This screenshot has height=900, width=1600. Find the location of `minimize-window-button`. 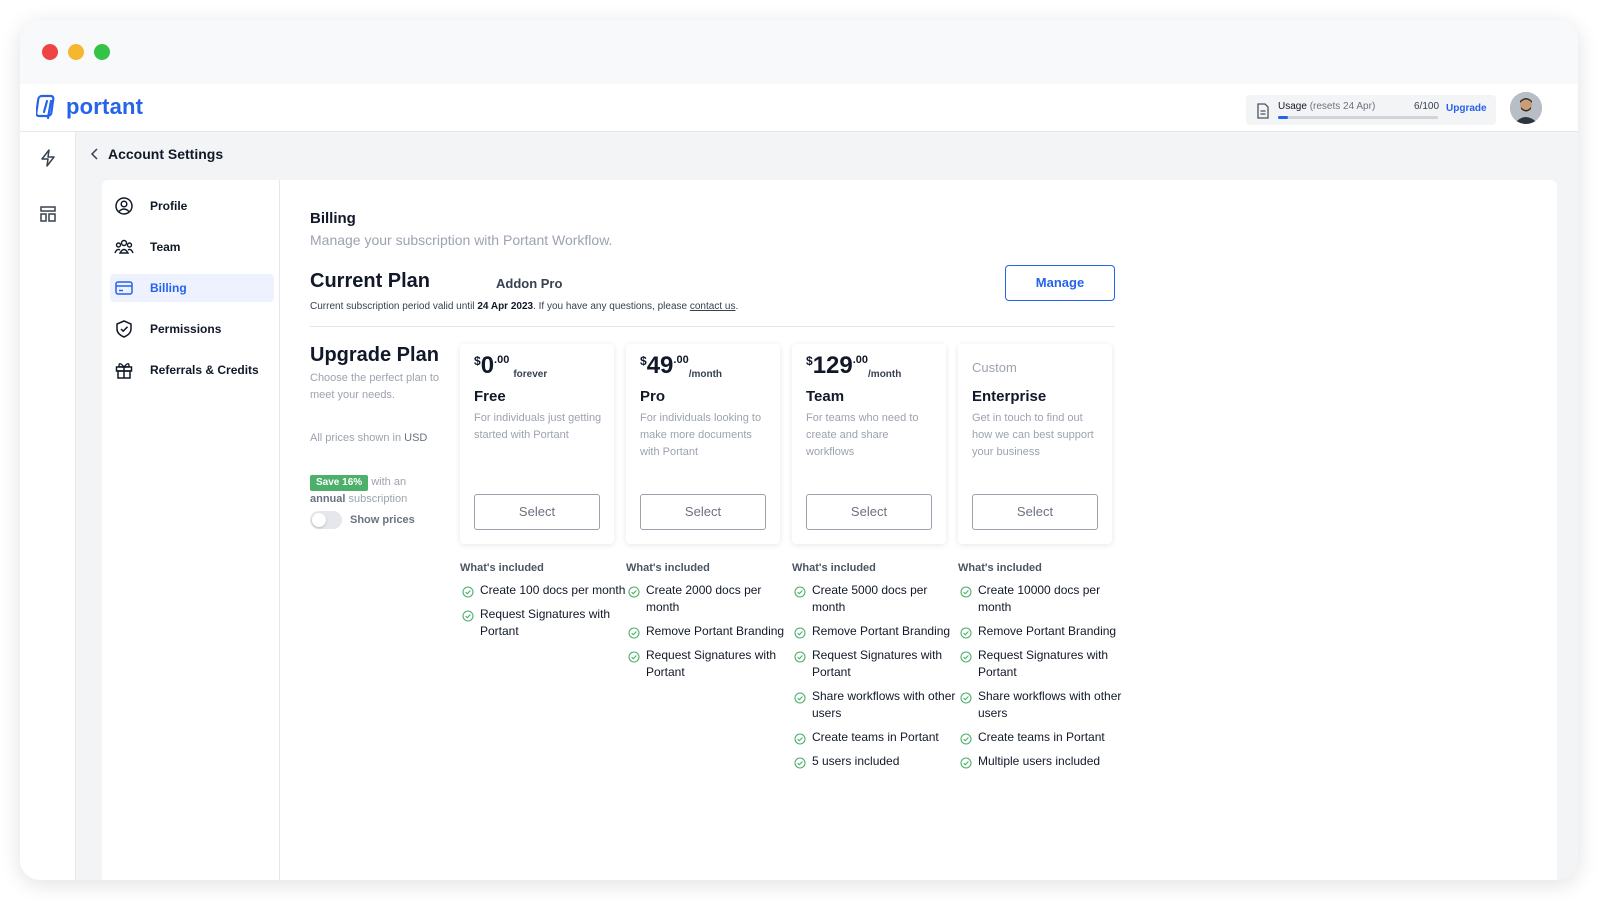

minimize-window-button is located at coordinates (76, 52).